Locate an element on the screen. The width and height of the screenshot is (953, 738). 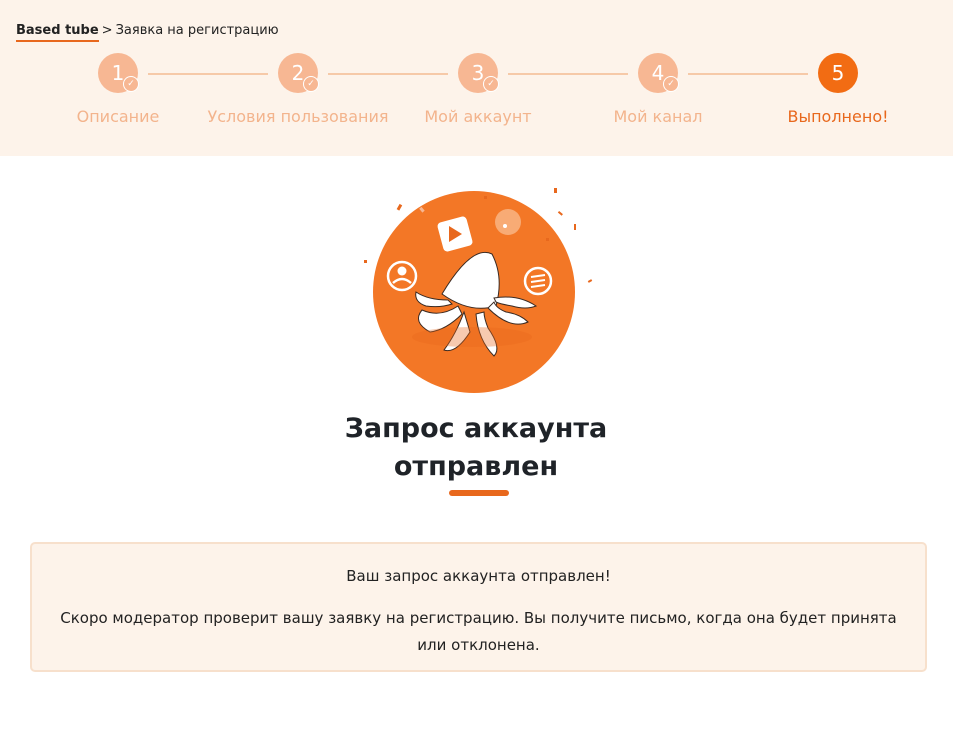
step-3-label: Мой аккаунт is located at coordinates (478, 116).